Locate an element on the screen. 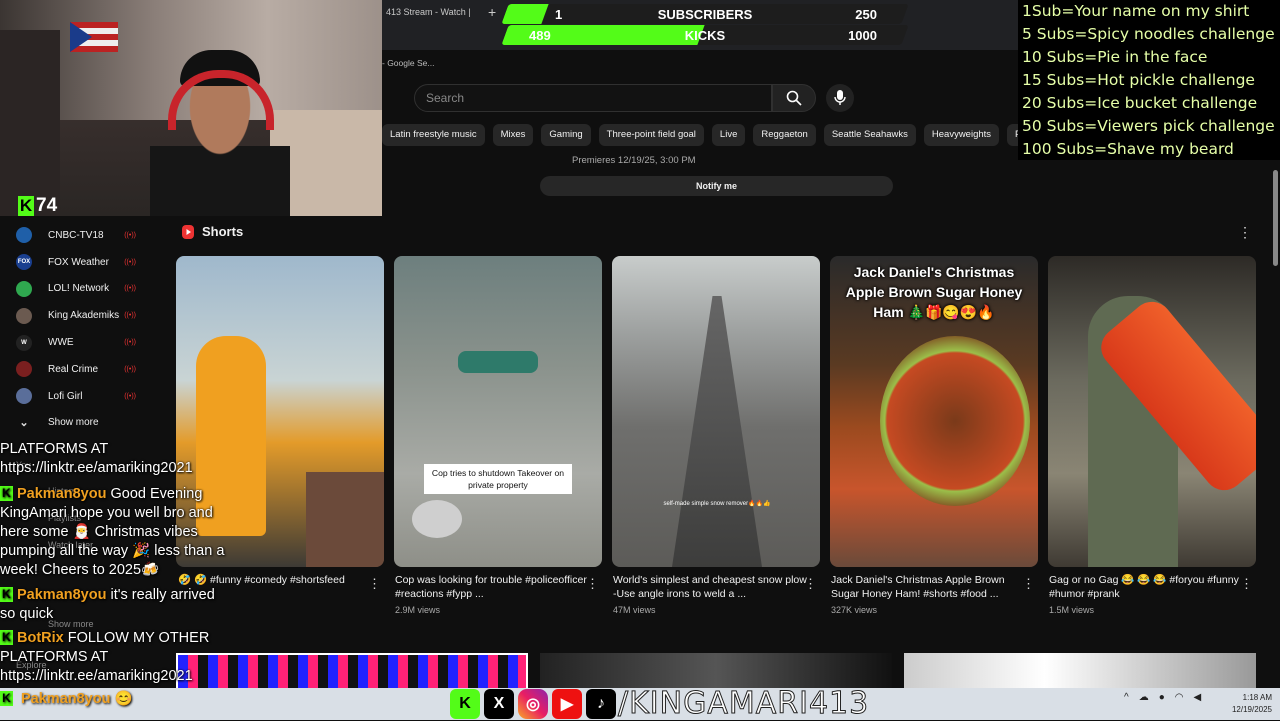 The width and height of the screenshot is (1280, 721). kicks-label: KICKS is located at coordinates (705, 35).